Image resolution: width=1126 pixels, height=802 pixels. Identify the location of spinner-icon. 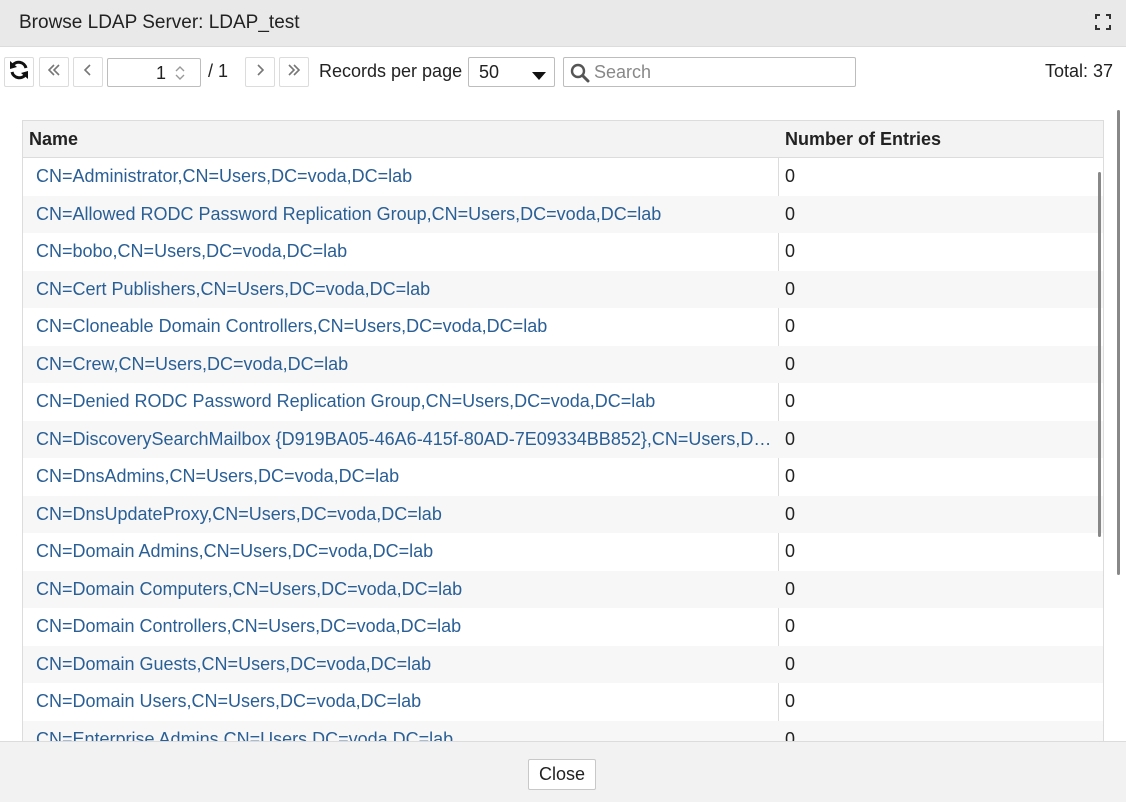
(180, 73).